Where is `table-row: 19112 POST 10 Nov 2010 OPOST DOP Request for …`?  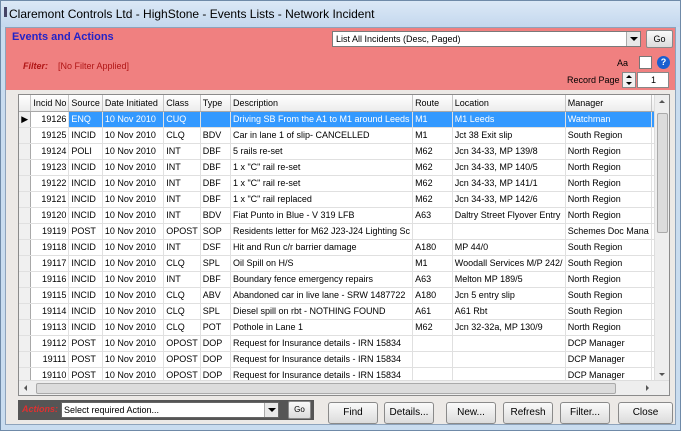 table-row: 19112 POST 10 Nov 2010 OPOST DOP Request for … is located at coordinates (344, 343).